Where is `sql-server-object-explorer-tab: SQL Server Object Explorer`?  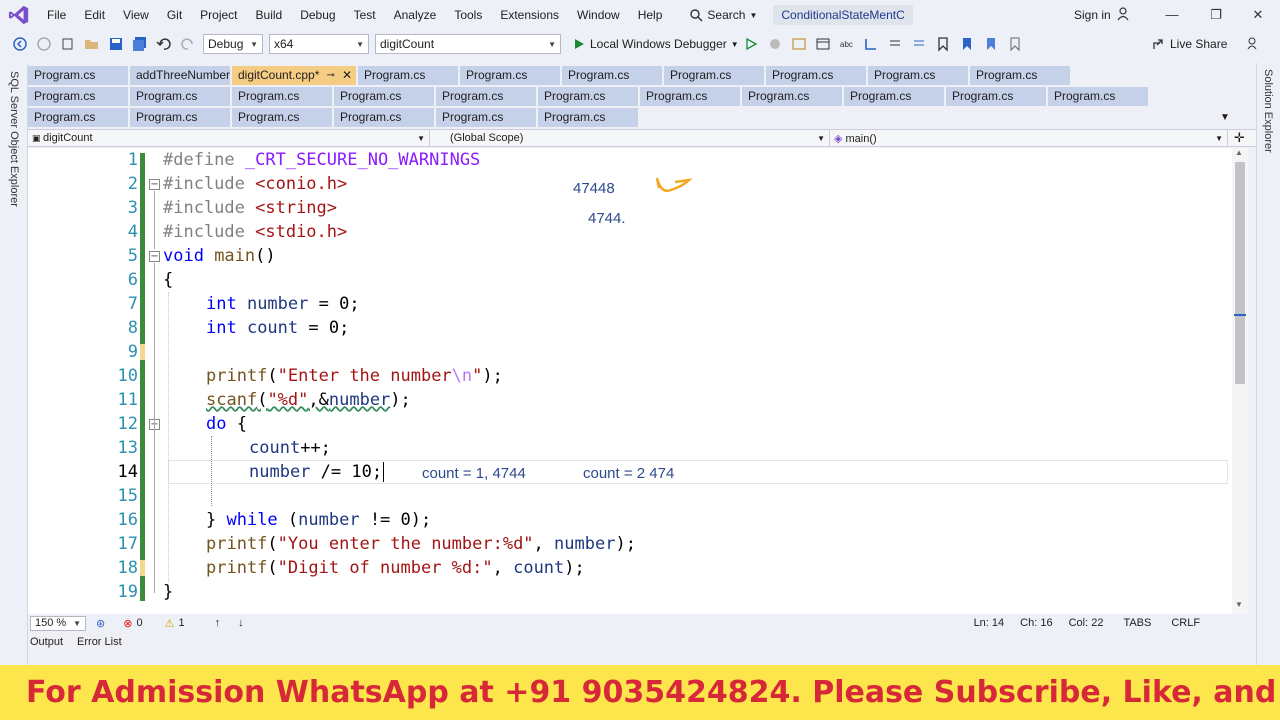 sql-server-object-explorer-tab: SQL Server Object Explorer is located at coordinates (14, 139).